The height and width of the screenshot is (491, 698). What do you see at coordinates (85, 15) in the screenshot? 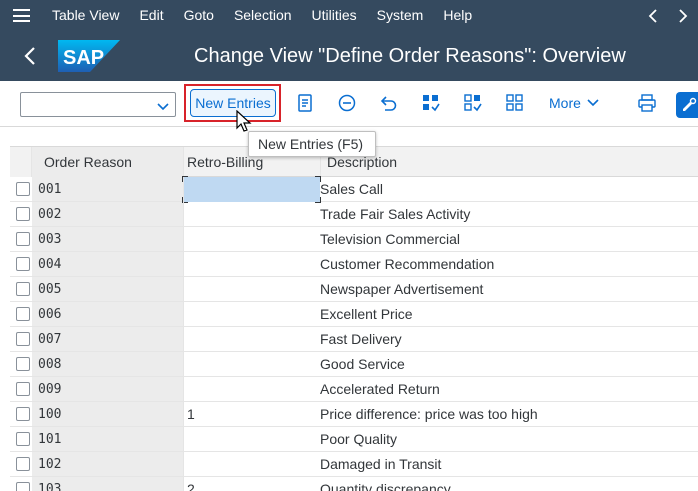
I see `menu-table-view: Table View` at bounding box center [85, 15].